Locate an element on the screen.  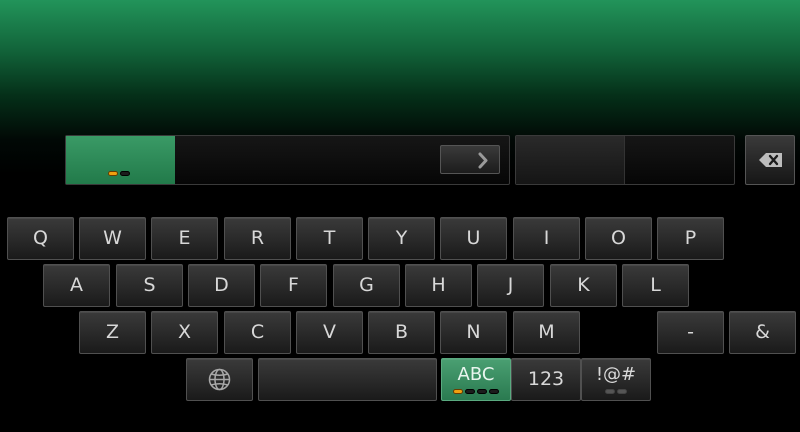
secondary-panel is located at coordinates (625, 160).